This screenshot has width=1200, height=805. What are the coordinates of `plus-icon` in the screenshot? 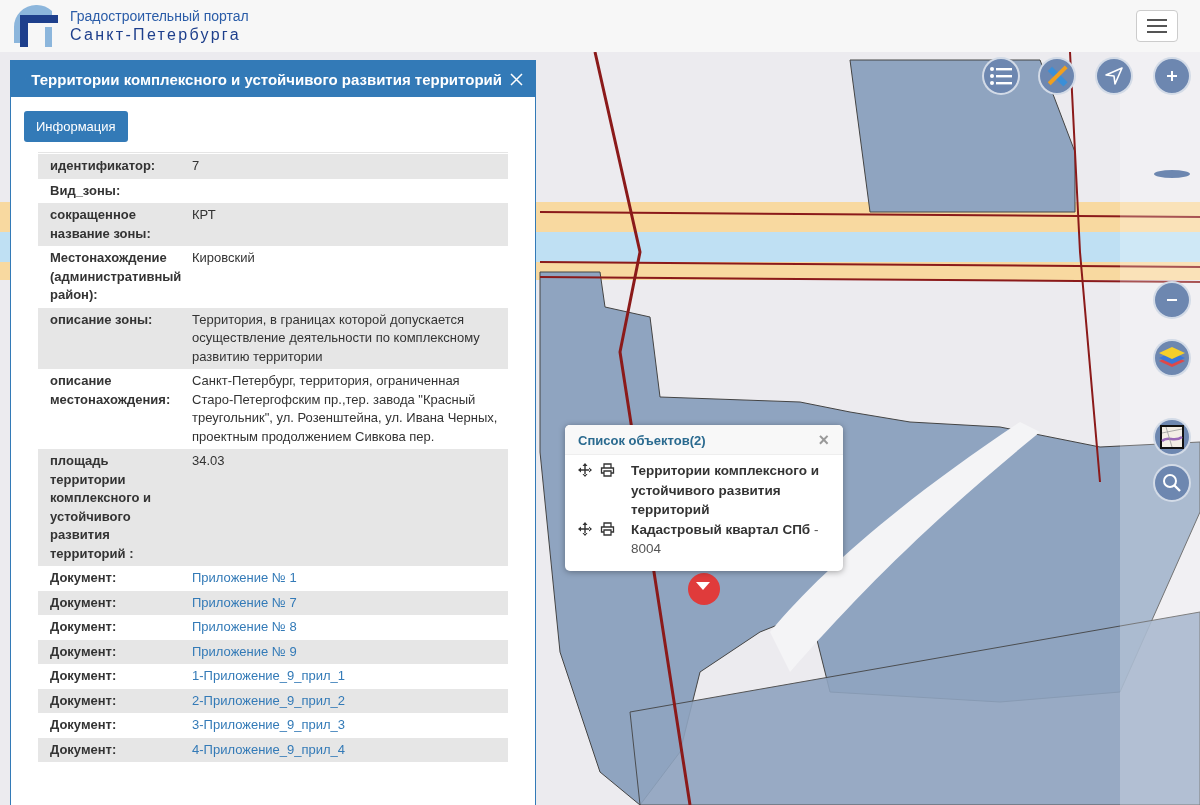 It's located at (1172, 76).